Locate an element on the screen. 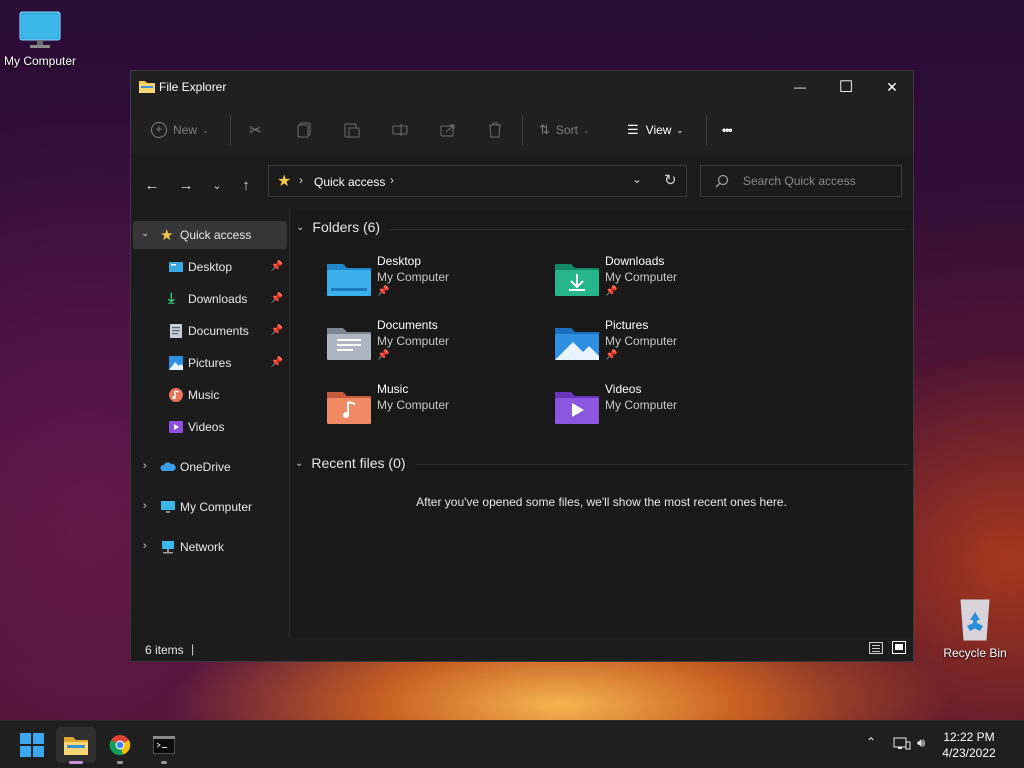 The width and height of the screenshot is (1024, 768). search-icon is located at coordinates (722, 181).